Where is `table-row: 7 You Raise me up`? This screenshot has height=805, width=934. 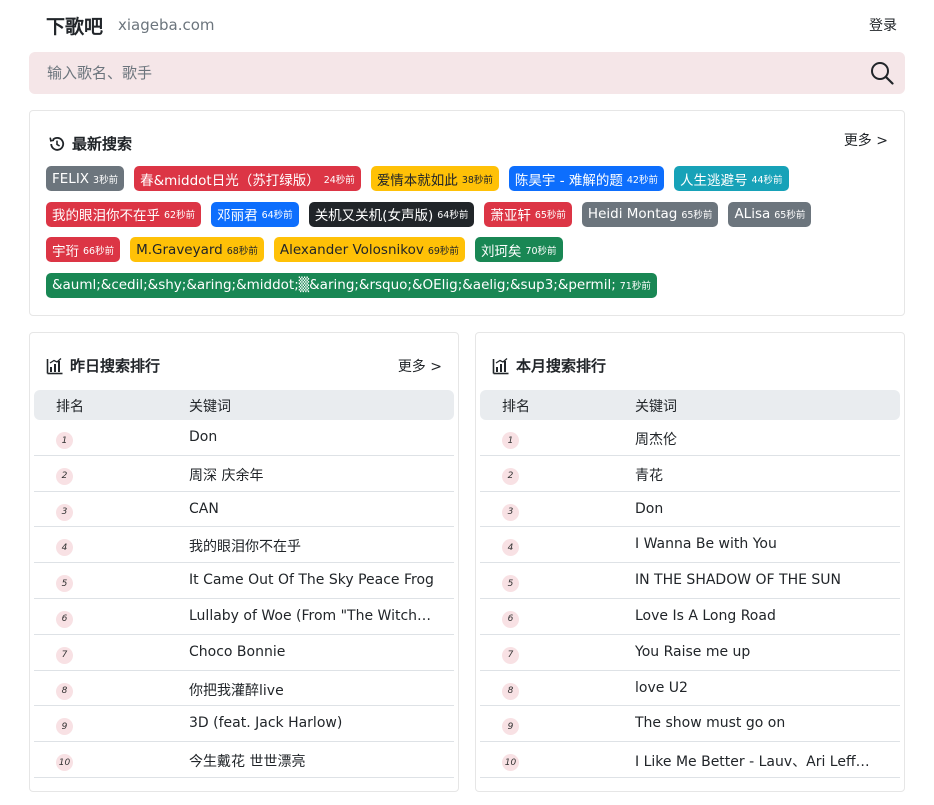 table-row: 7 You Raise me up is located at coordinates (690, 653).